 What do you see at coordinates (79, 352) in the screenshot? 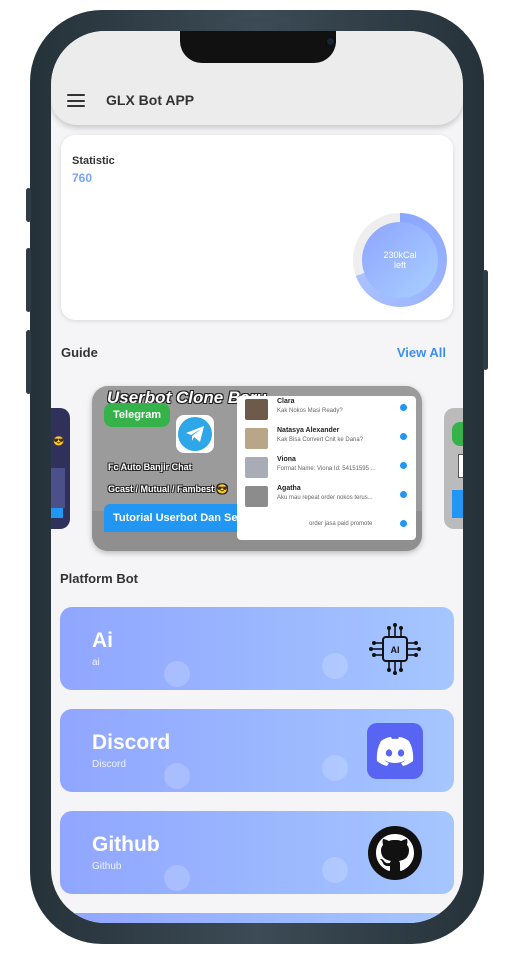
I see `guide-title: Guide` at bounding box center [79, 352].